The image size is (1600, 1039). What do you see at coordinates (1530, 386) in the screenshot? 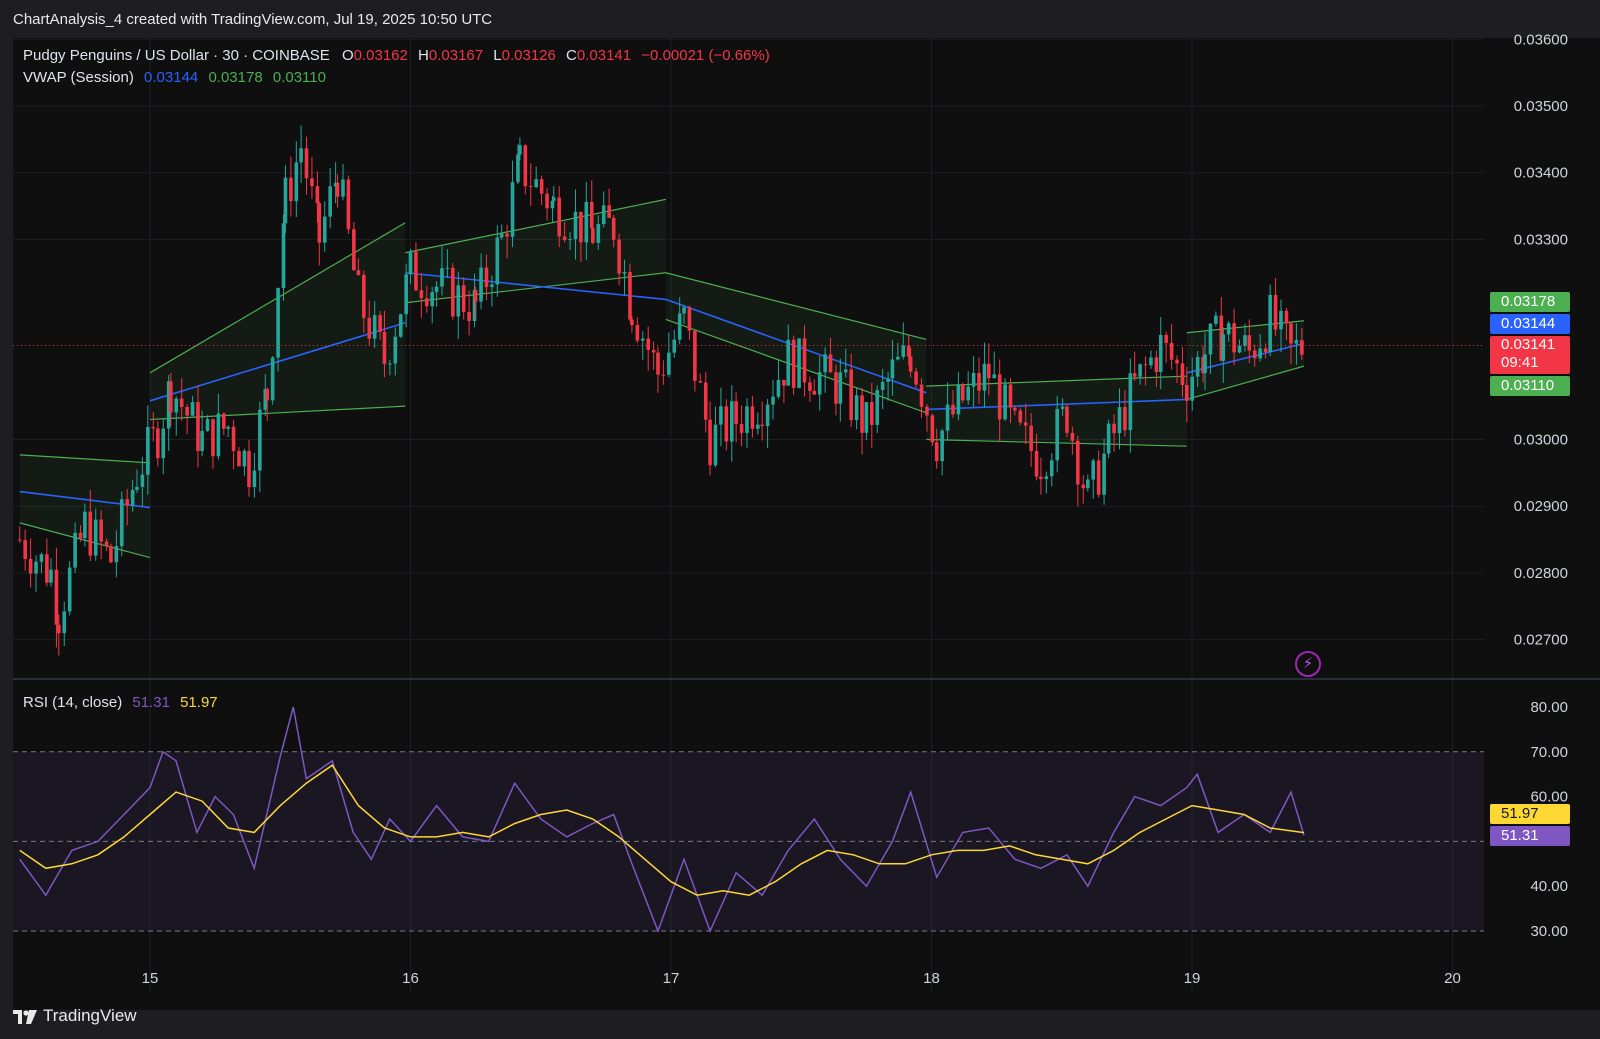
I see `vwap-lower-tag: 0.03110` at bounding box center [1530, 386].